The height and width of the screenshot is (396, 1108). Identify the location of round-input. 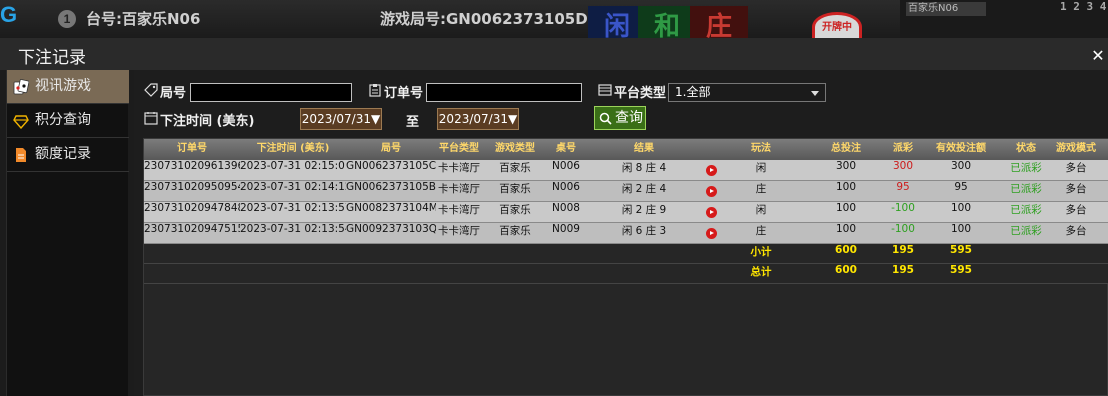
(271, 92).